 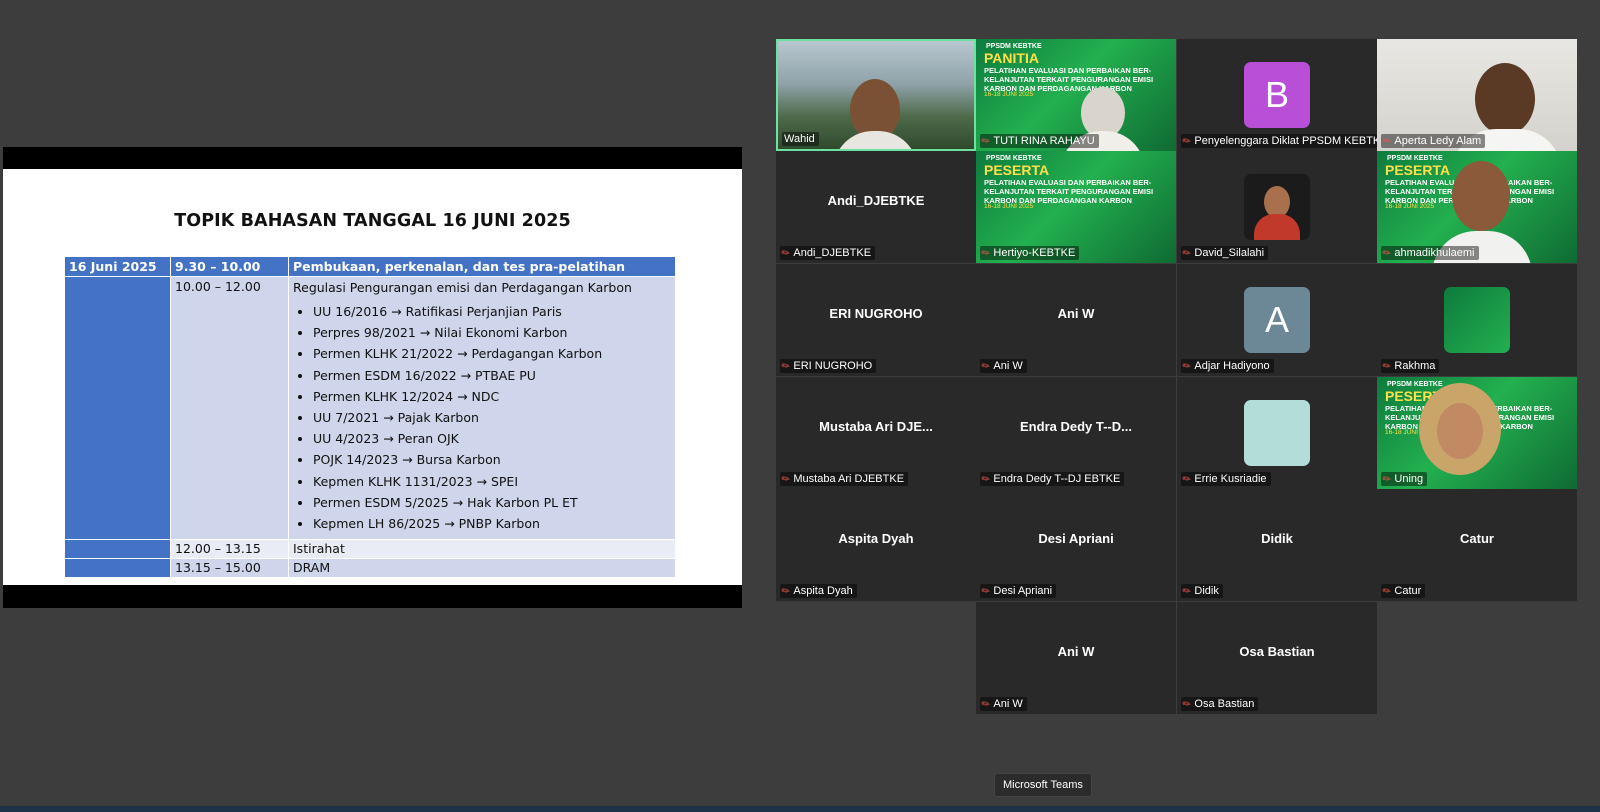 I want to click on list-item: Kepmen LH 86/2025 → PNBP Karbon, so click(x=492, y=523).